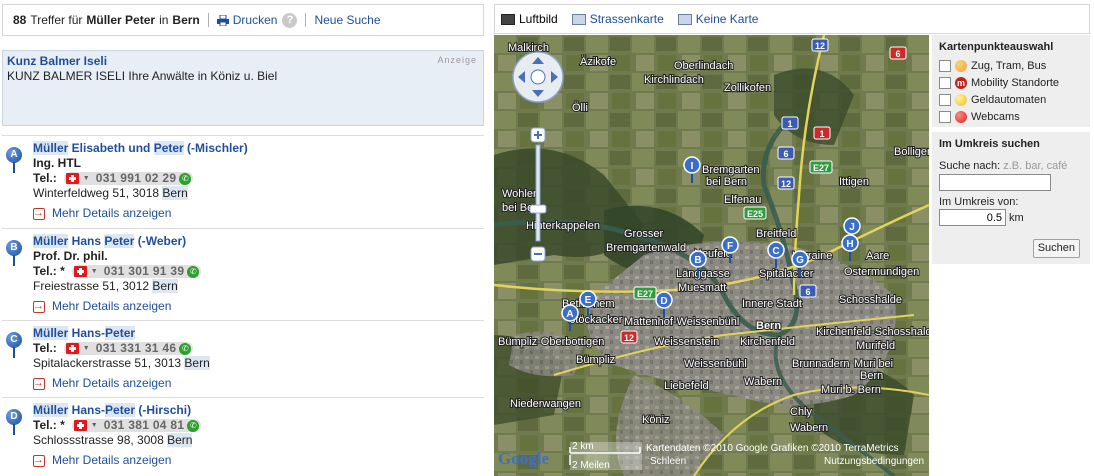 Image resolution: width=1094 pixels, height=476 pixels. I want to click on result-name: Müller Hans-Peter (-Hirschi), so click(117, 410).